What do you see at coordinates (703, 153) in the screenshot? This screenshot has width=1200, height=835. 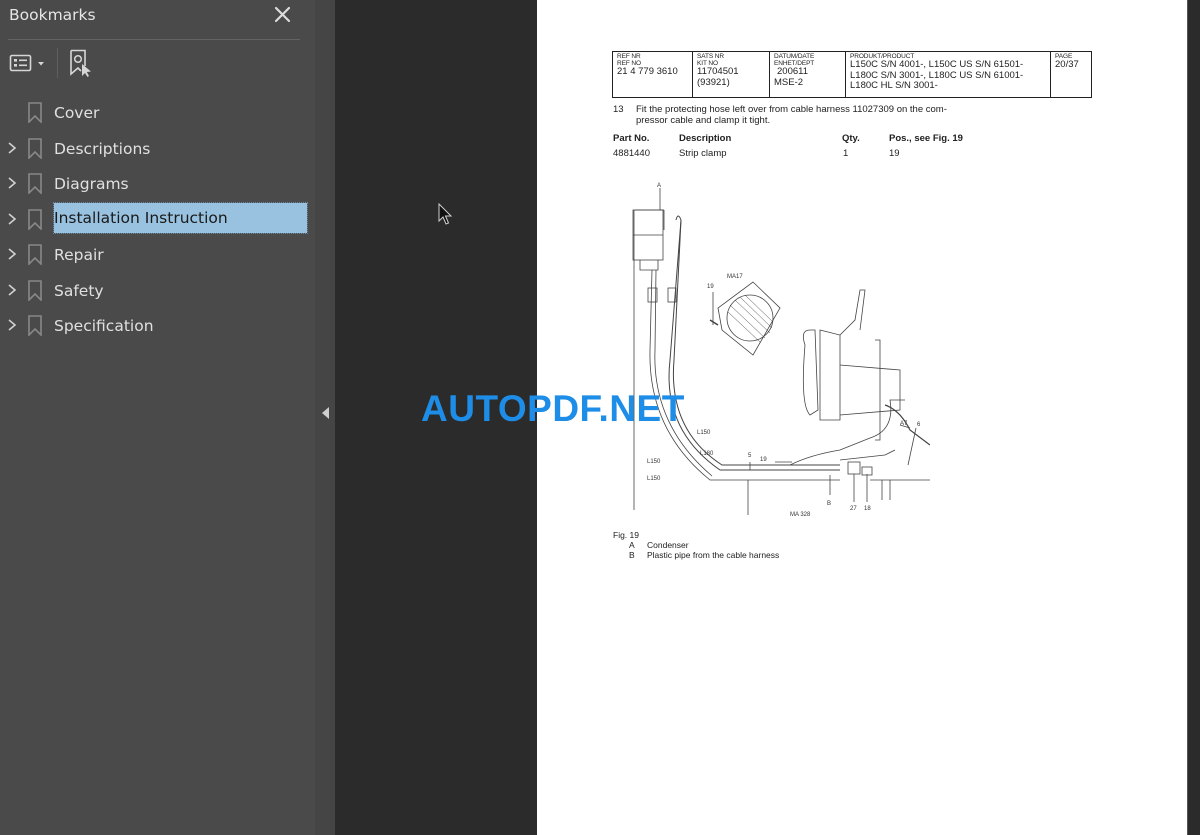 I see `parts-cell-description: Strip clamp` at bounding box center [703, 153].